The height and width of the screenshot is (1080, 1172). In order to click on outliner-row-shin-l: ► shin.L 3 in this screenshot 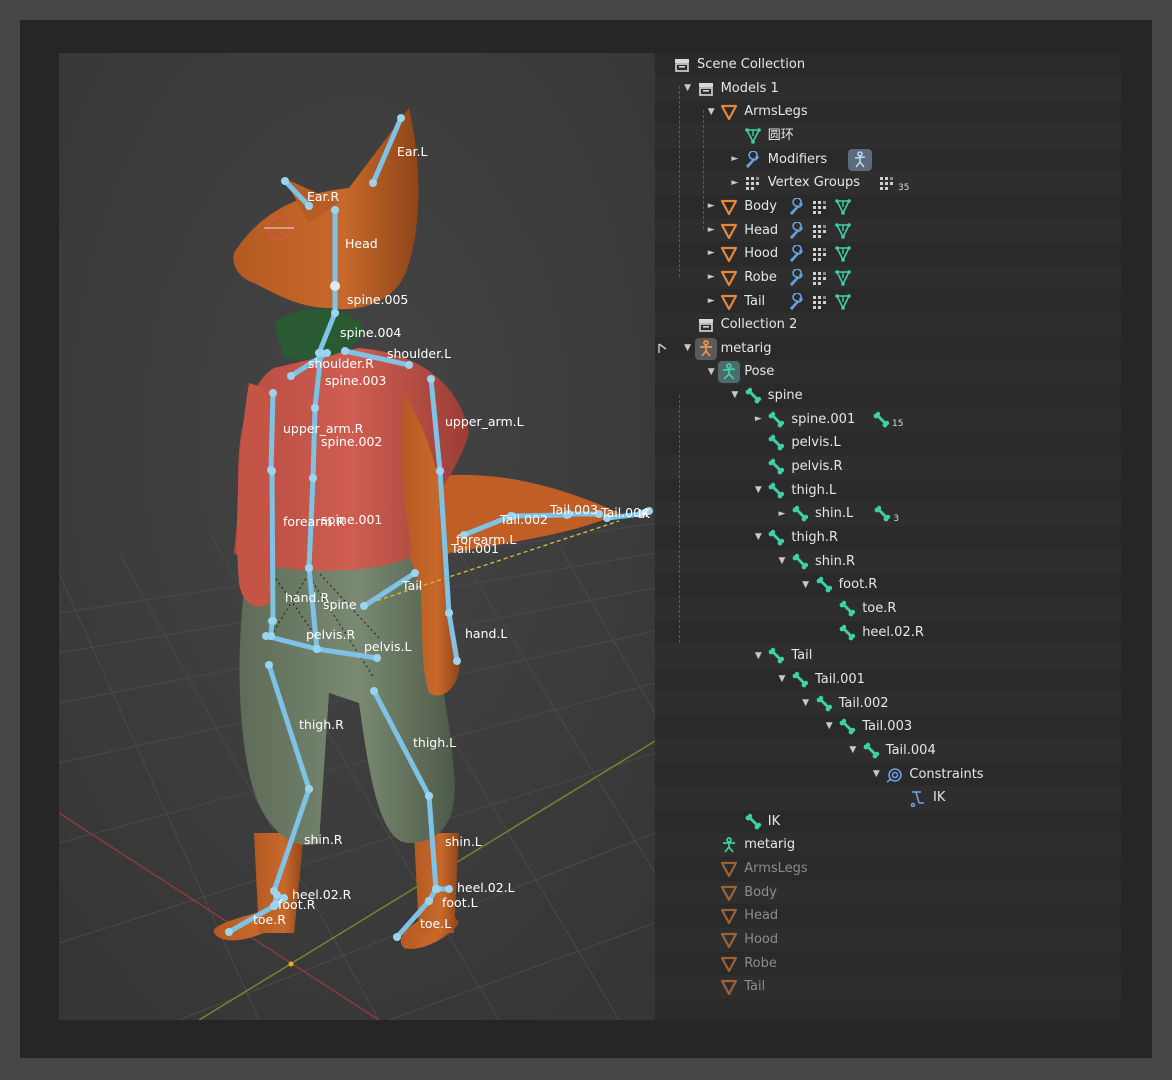, I will do `click(888, 514)`.